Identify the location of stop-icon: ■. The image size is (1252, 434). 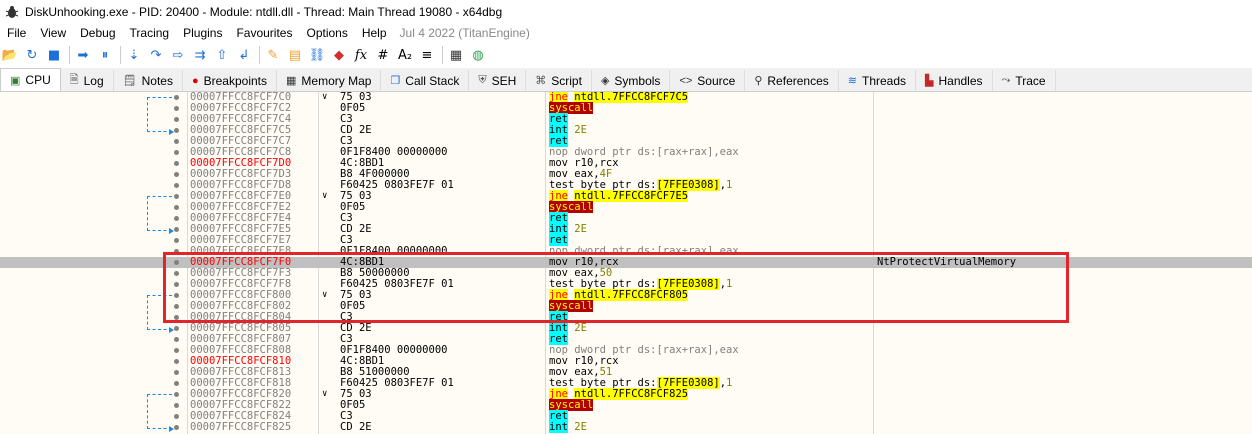
(54, 55).